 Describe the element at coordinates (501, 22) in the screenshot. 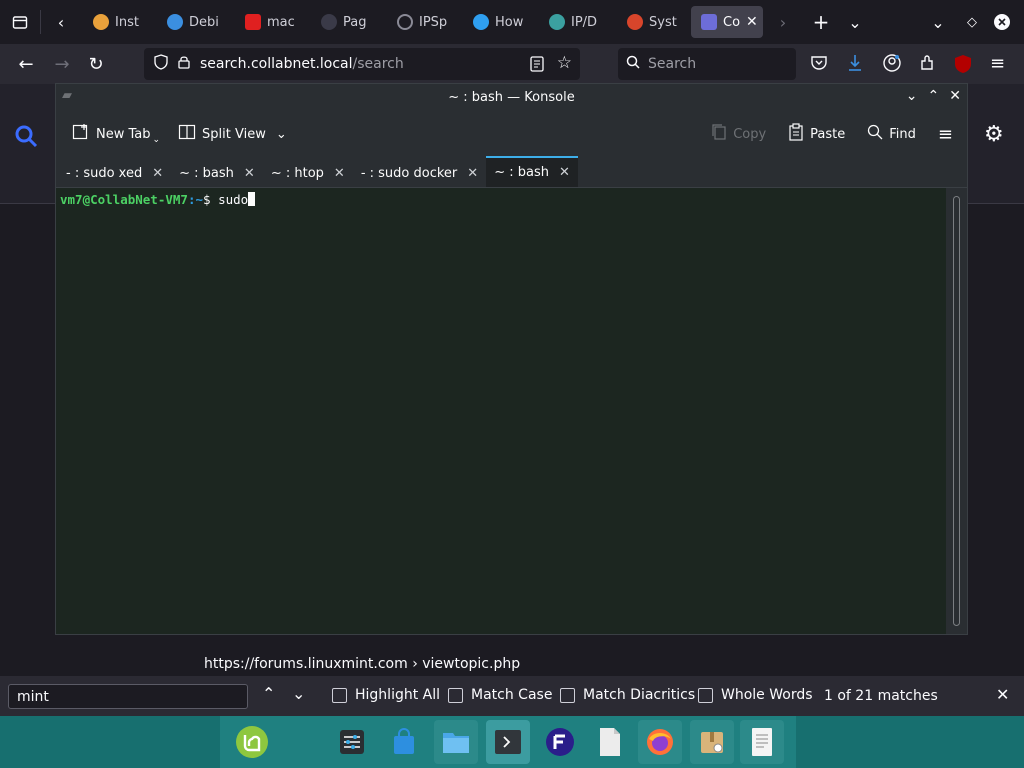

I see `browser-tab: How` at that location.